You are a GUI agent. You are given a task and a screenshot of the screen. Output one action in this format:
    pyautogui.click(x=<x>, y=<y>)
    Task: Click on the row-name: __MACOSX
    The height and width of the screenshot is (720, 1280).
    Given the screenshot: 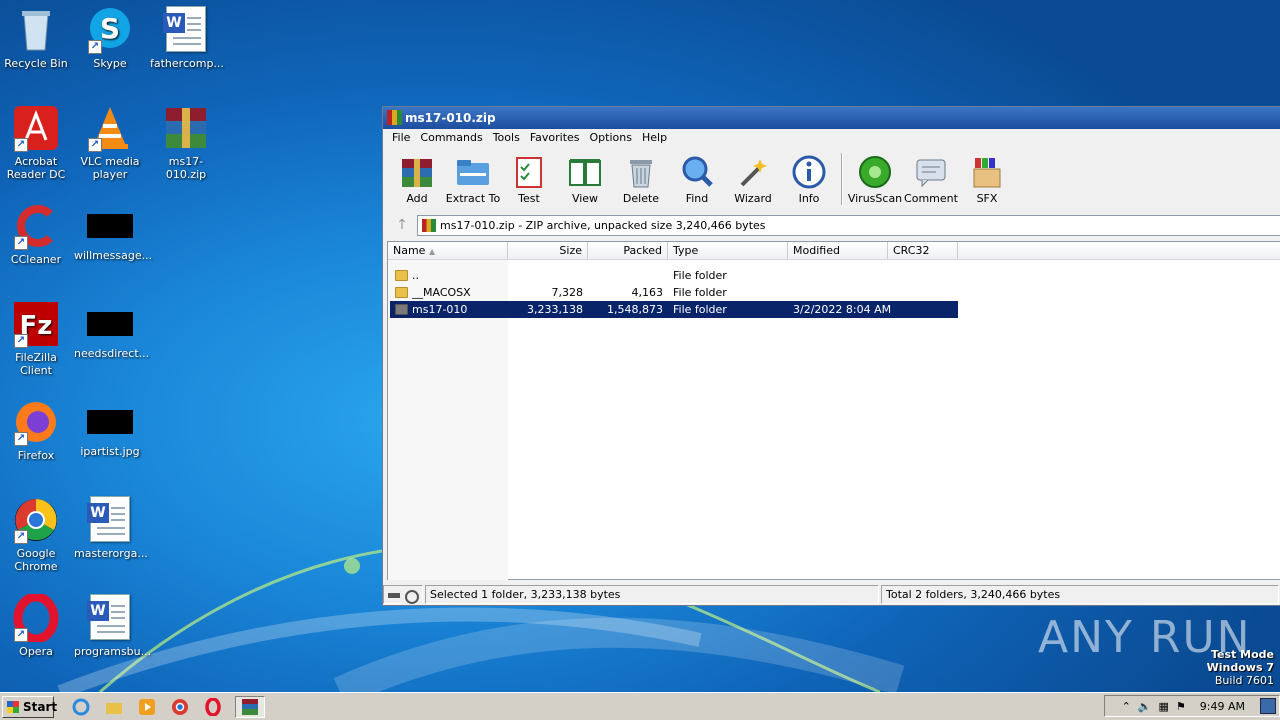 What is the action you would take?
    pyautogui.click(x=441, y=292)
    